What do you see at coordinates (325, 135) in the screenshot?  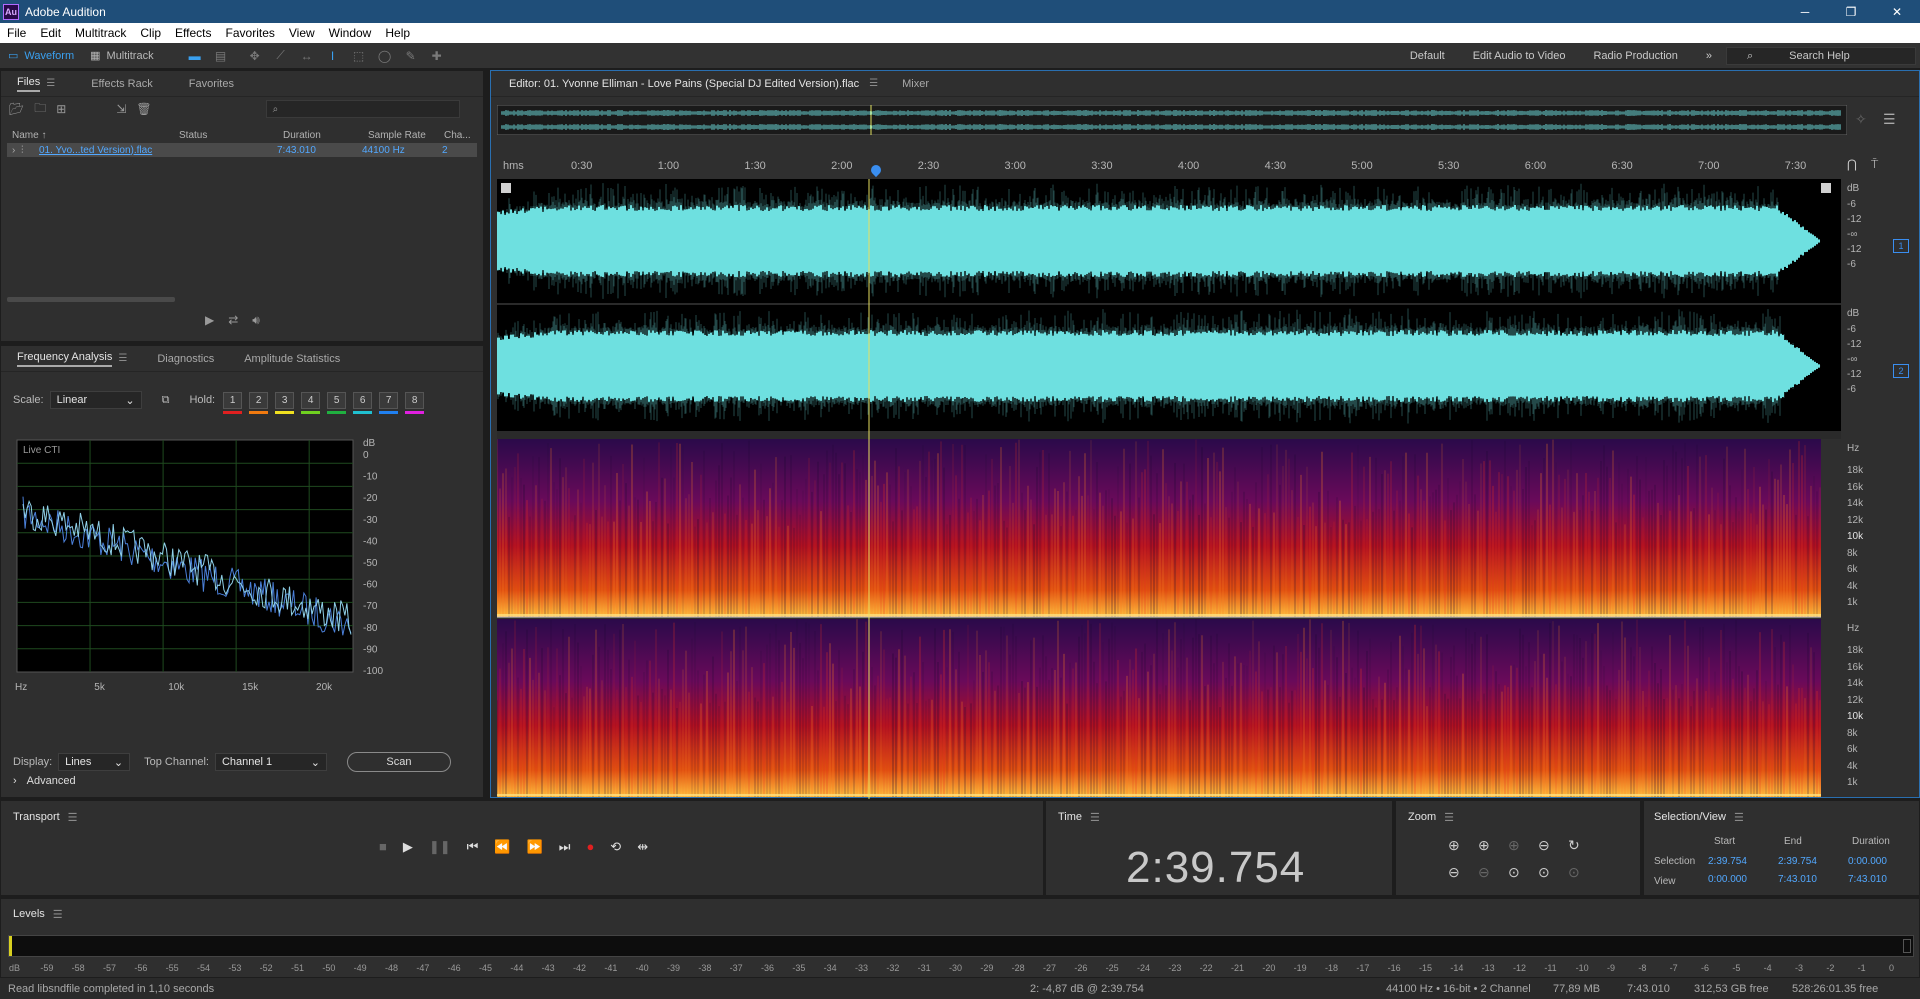 I see `col-duration: Duration` at bounding box center [325, 135].